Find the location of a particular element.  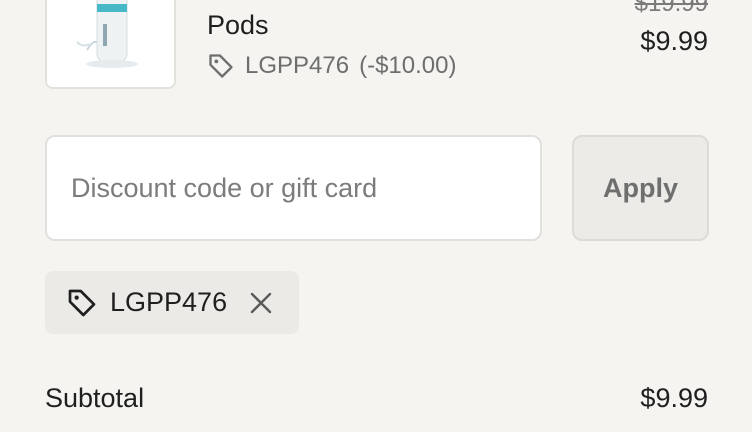

product-discount-code: LGPP476 is located at coordinates (297, 65).